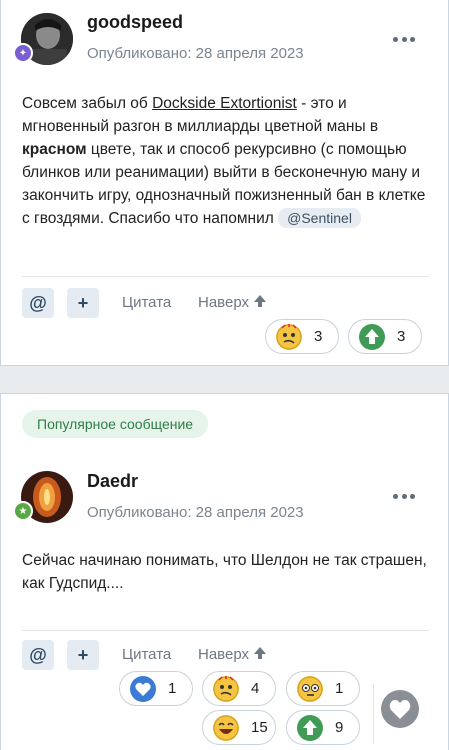  What do you see at coordinates (23, 53) in the screenshot?
I see `rank-badge-icon: ✦` at bounding box center [23, 53].